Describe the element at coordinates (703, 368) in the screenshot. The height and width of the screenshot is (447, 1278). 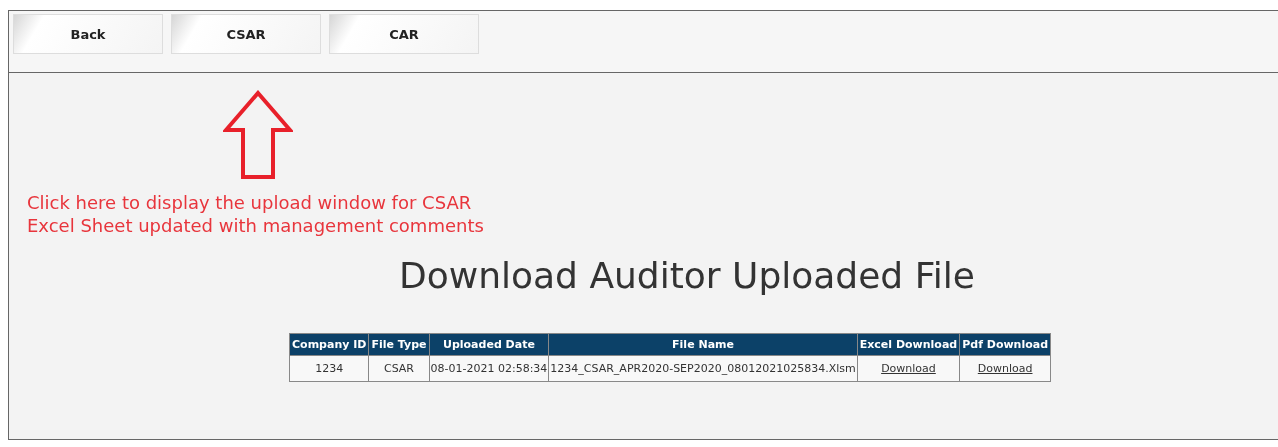
I see `table-cell: 1234_CSAR_APR2020-SEP2020_08012021025834.Xlsm` at that location.